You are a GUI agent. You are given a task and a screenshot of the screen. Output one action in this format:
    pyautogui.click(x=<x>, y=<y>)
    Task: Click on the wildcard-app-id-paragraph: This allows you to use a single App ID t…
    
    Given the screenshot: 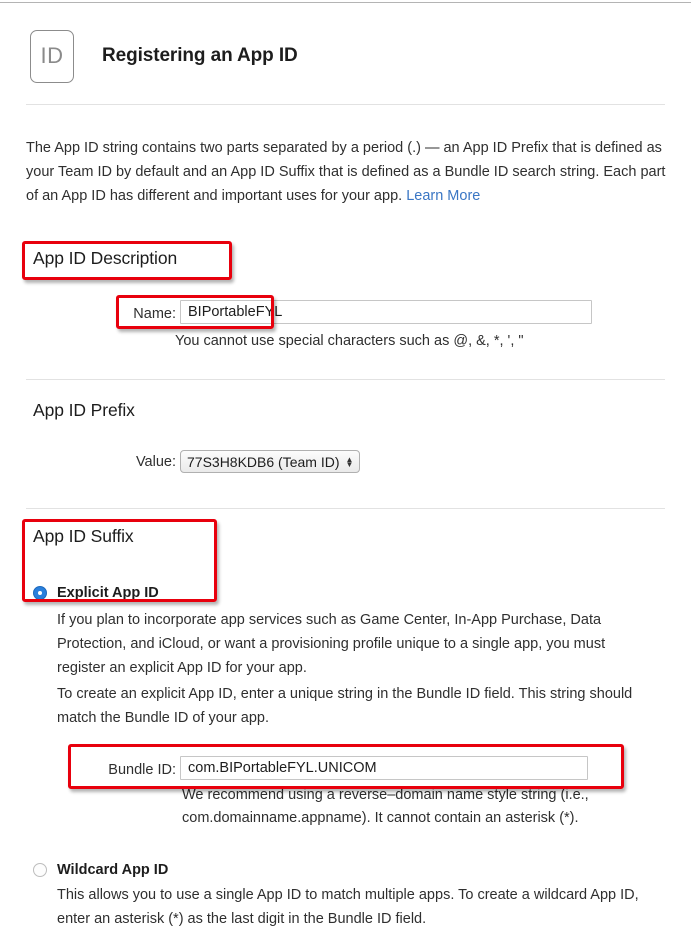 What is the action you would take?
    pyautogui.click(x=348, y=907)
    